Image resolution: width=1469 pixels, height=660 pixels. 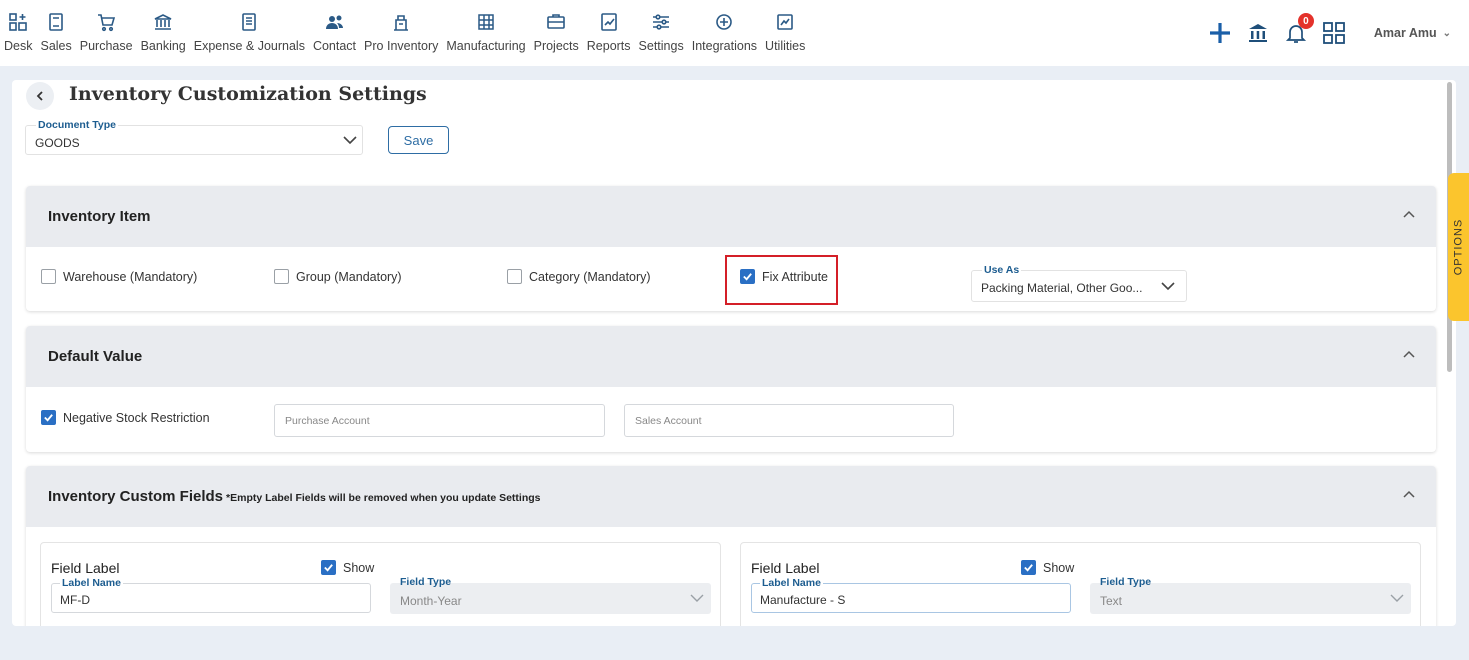 I want to click on nav-desk: Desk, so click(x=18, y=33).